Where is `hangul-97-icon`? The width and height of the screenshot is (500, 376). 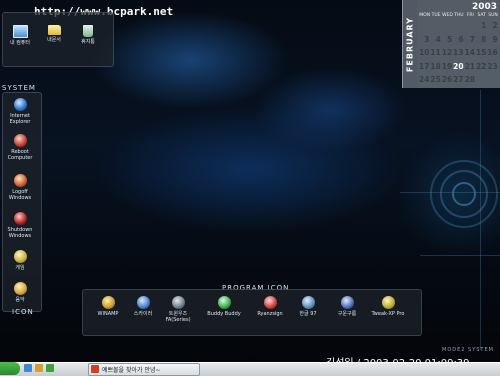
hangul-97-icon is located at coordinates (308, 302).